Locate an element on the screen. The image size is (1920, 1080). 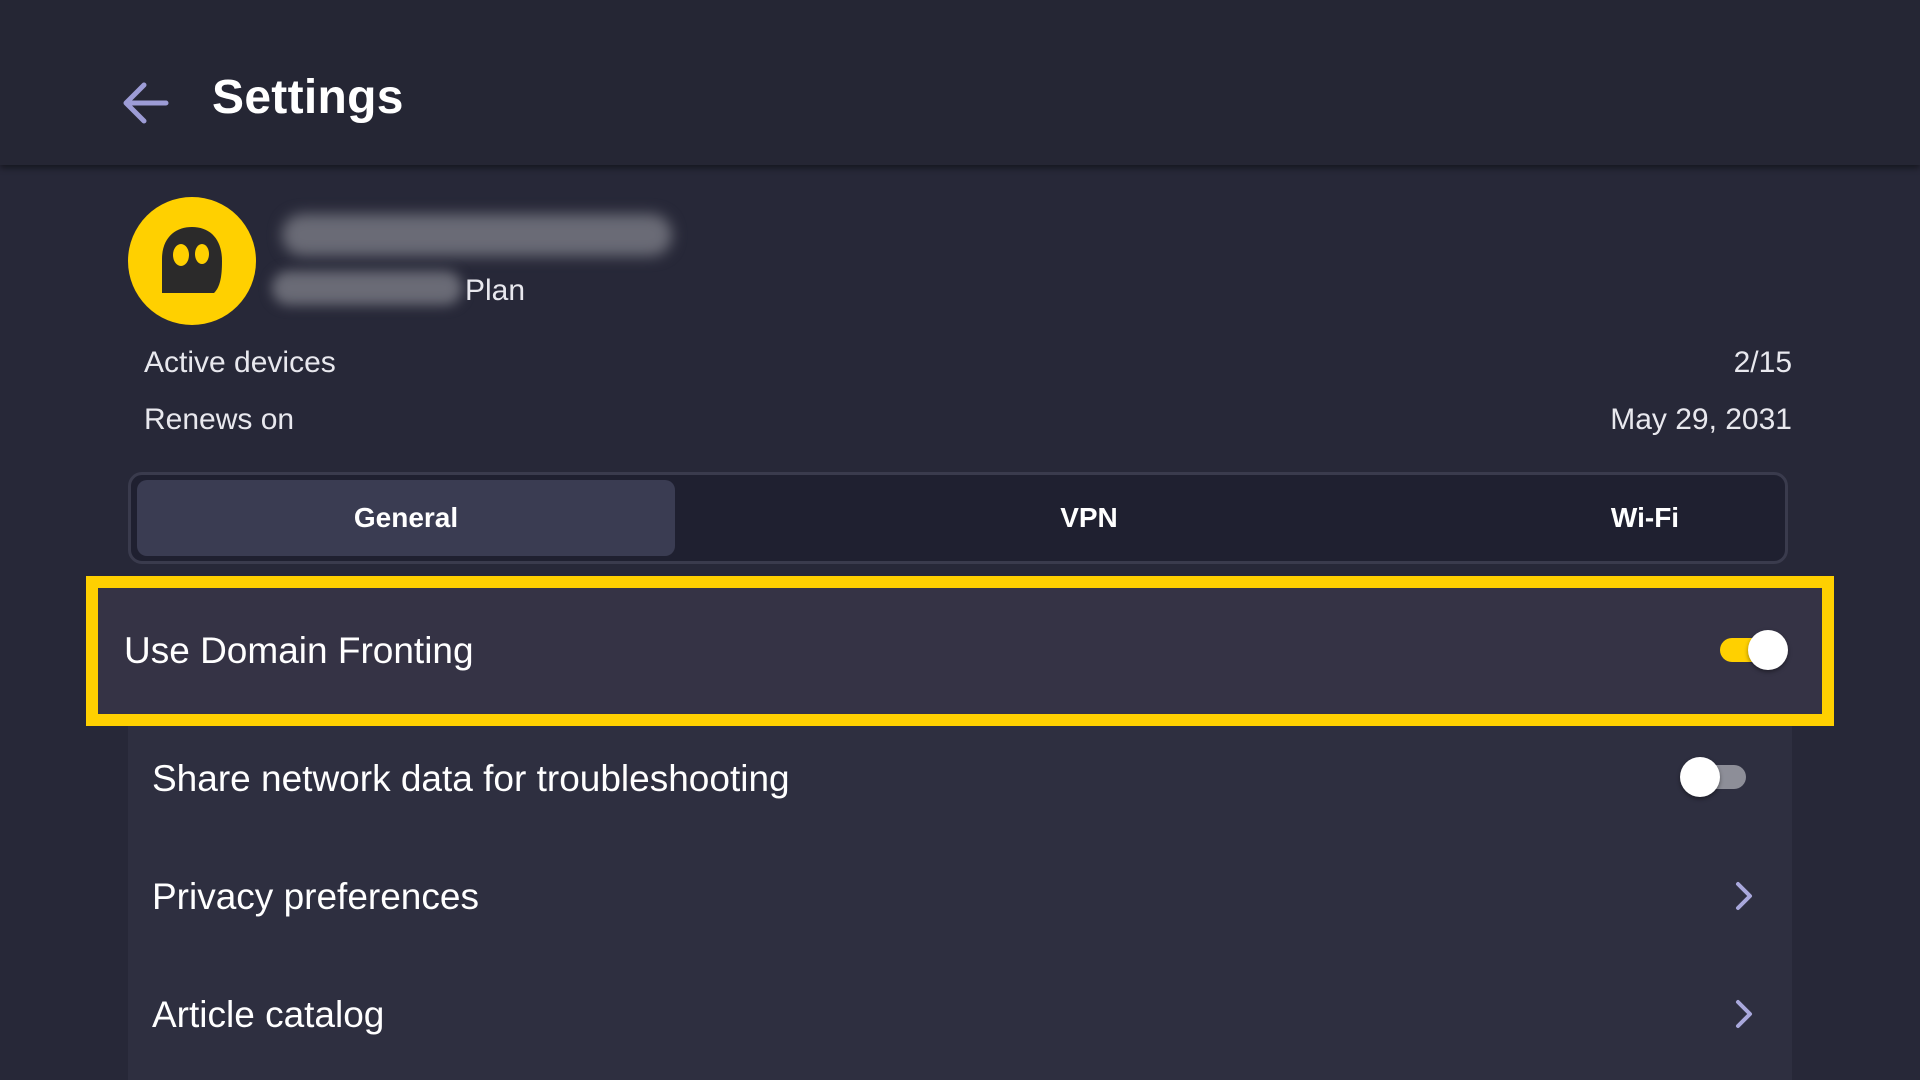
tab-general: General is located at coordinates (406, 518).